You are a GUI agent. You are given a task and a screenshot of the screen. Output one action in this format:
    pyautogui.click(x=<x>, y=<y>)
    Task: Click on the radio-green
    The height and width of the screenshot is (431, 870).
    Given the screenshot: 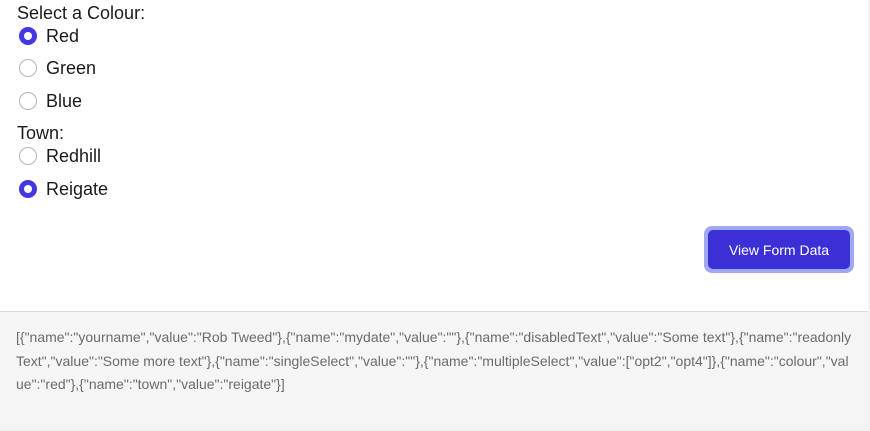 What is the action you would take?
    pyautogui.click(x=28, y=68)
    